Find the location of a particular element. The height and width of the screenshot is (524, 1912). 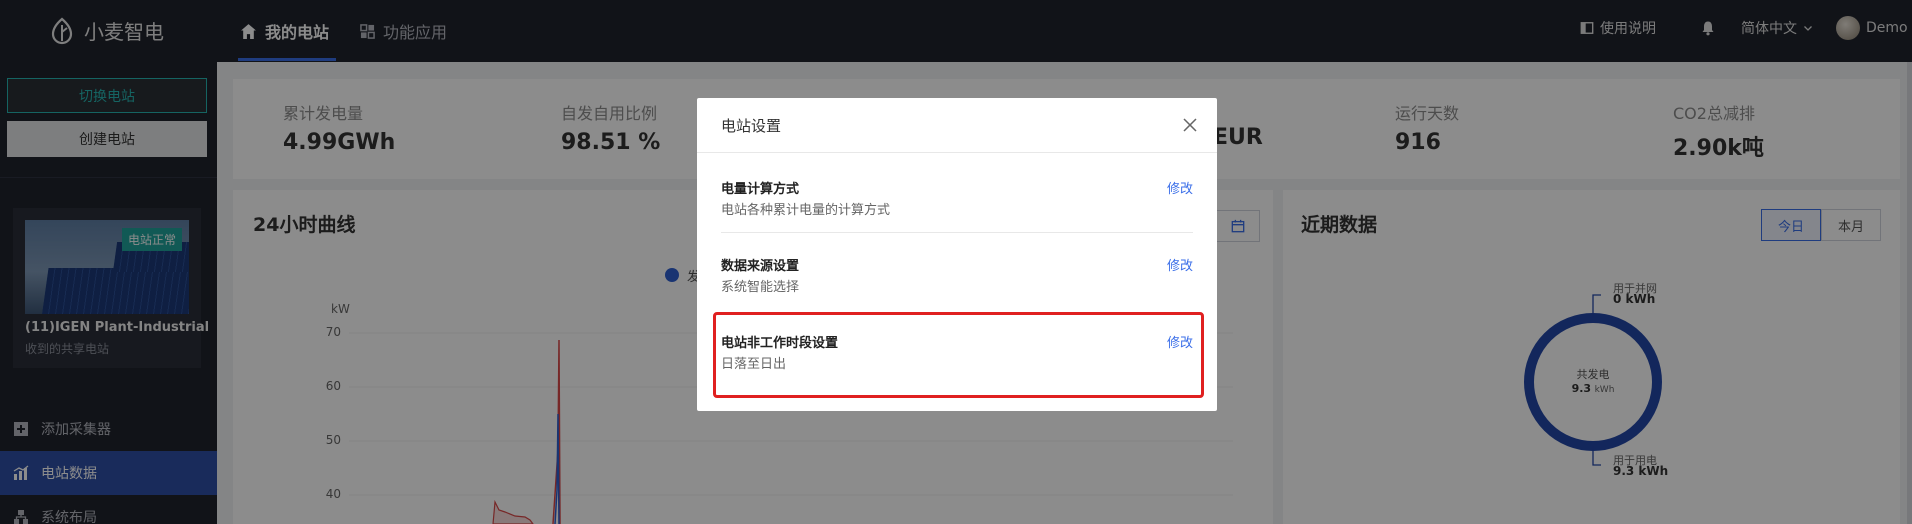

dialog-header: 电站设置 is located at coordinates (957, 125).